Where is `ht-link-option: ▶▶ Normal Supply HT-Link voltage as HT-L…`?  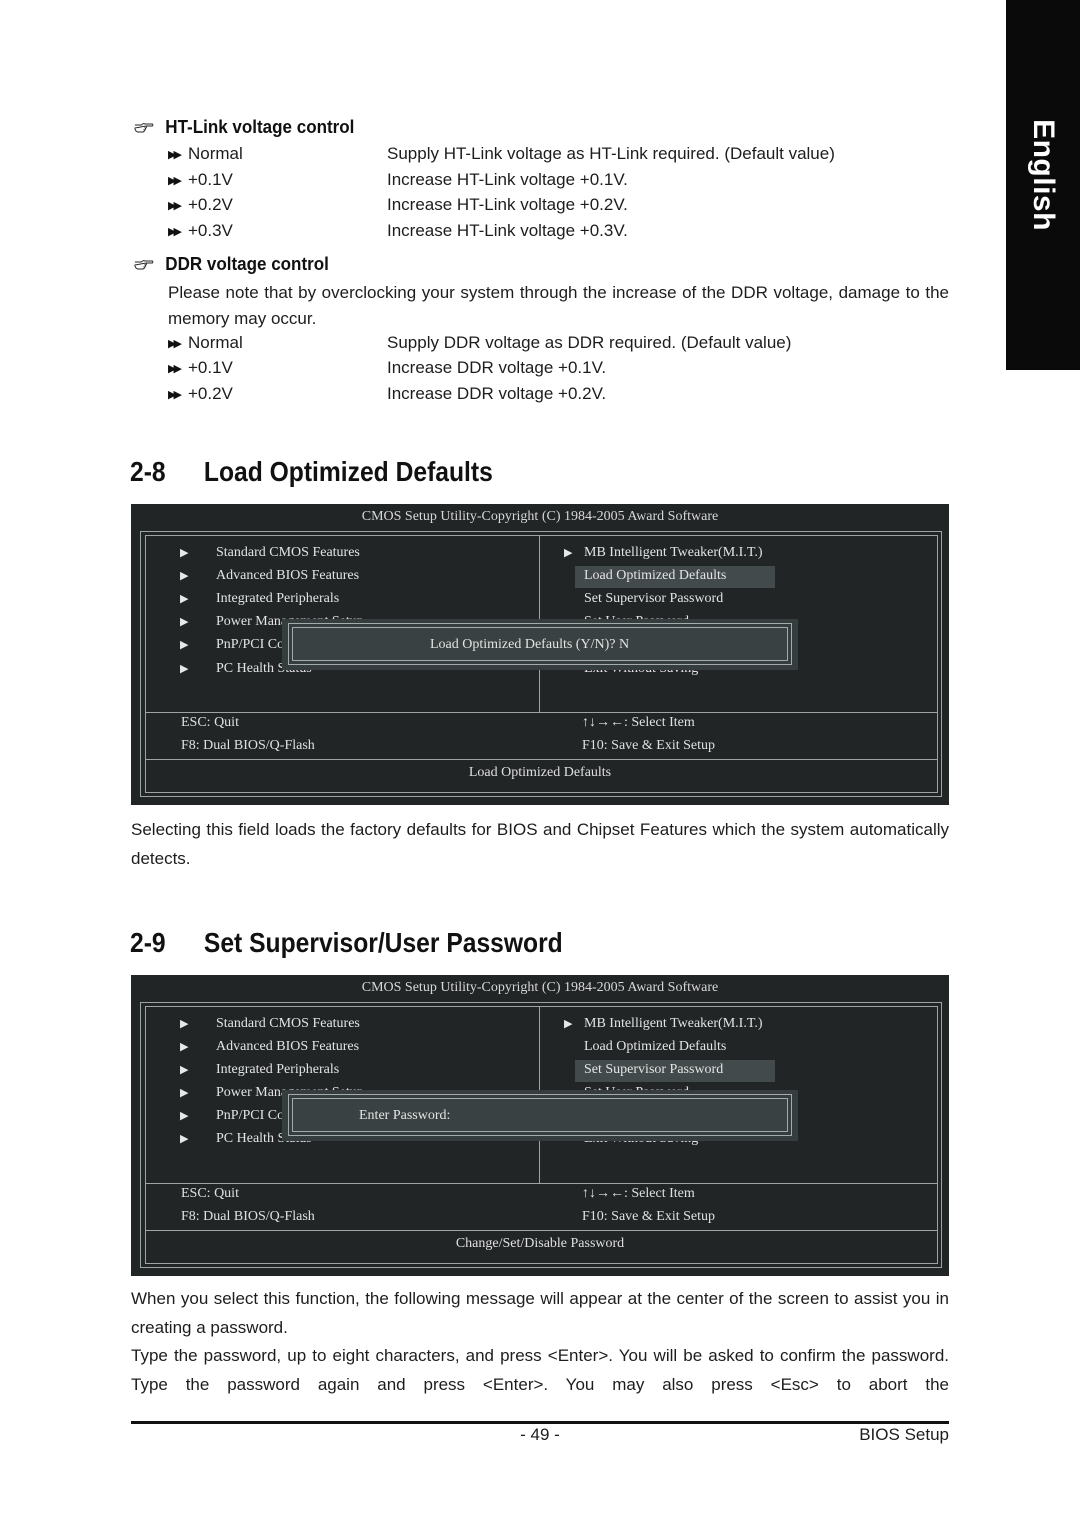 ht-link-option: ▶▶ Normal Supply HT-Link voltage as HT-L… is located at coordinates (563, 154).